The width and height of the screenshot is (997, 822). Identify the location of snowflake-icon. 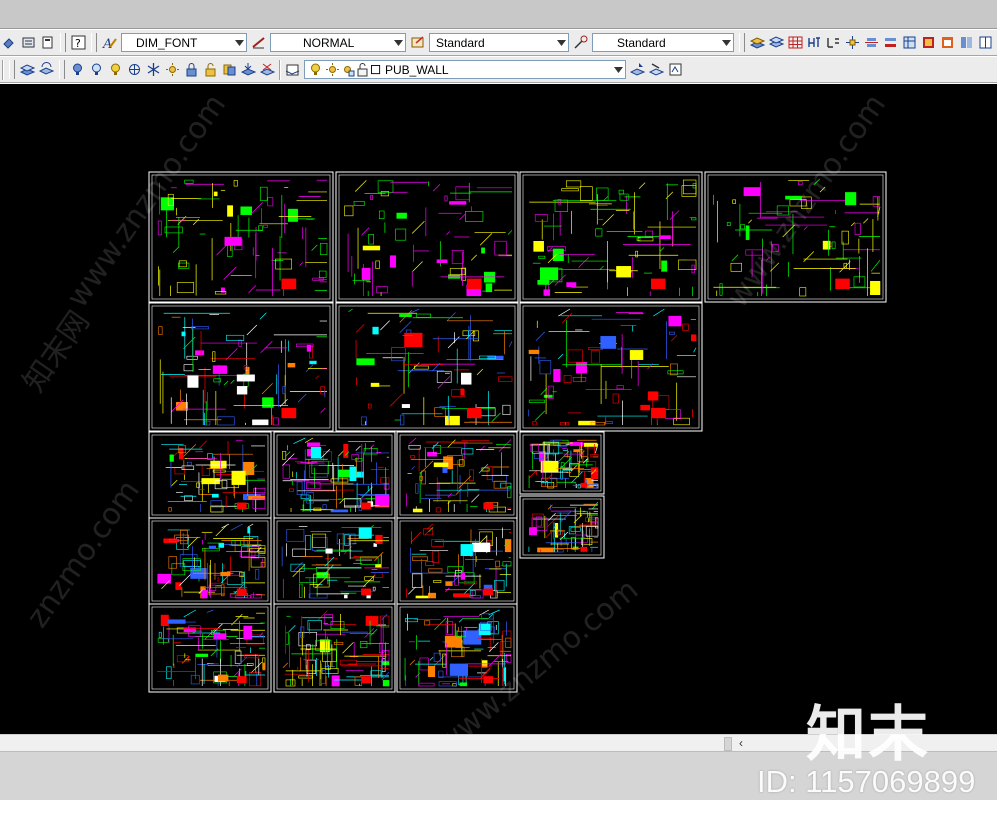
(153, 69).